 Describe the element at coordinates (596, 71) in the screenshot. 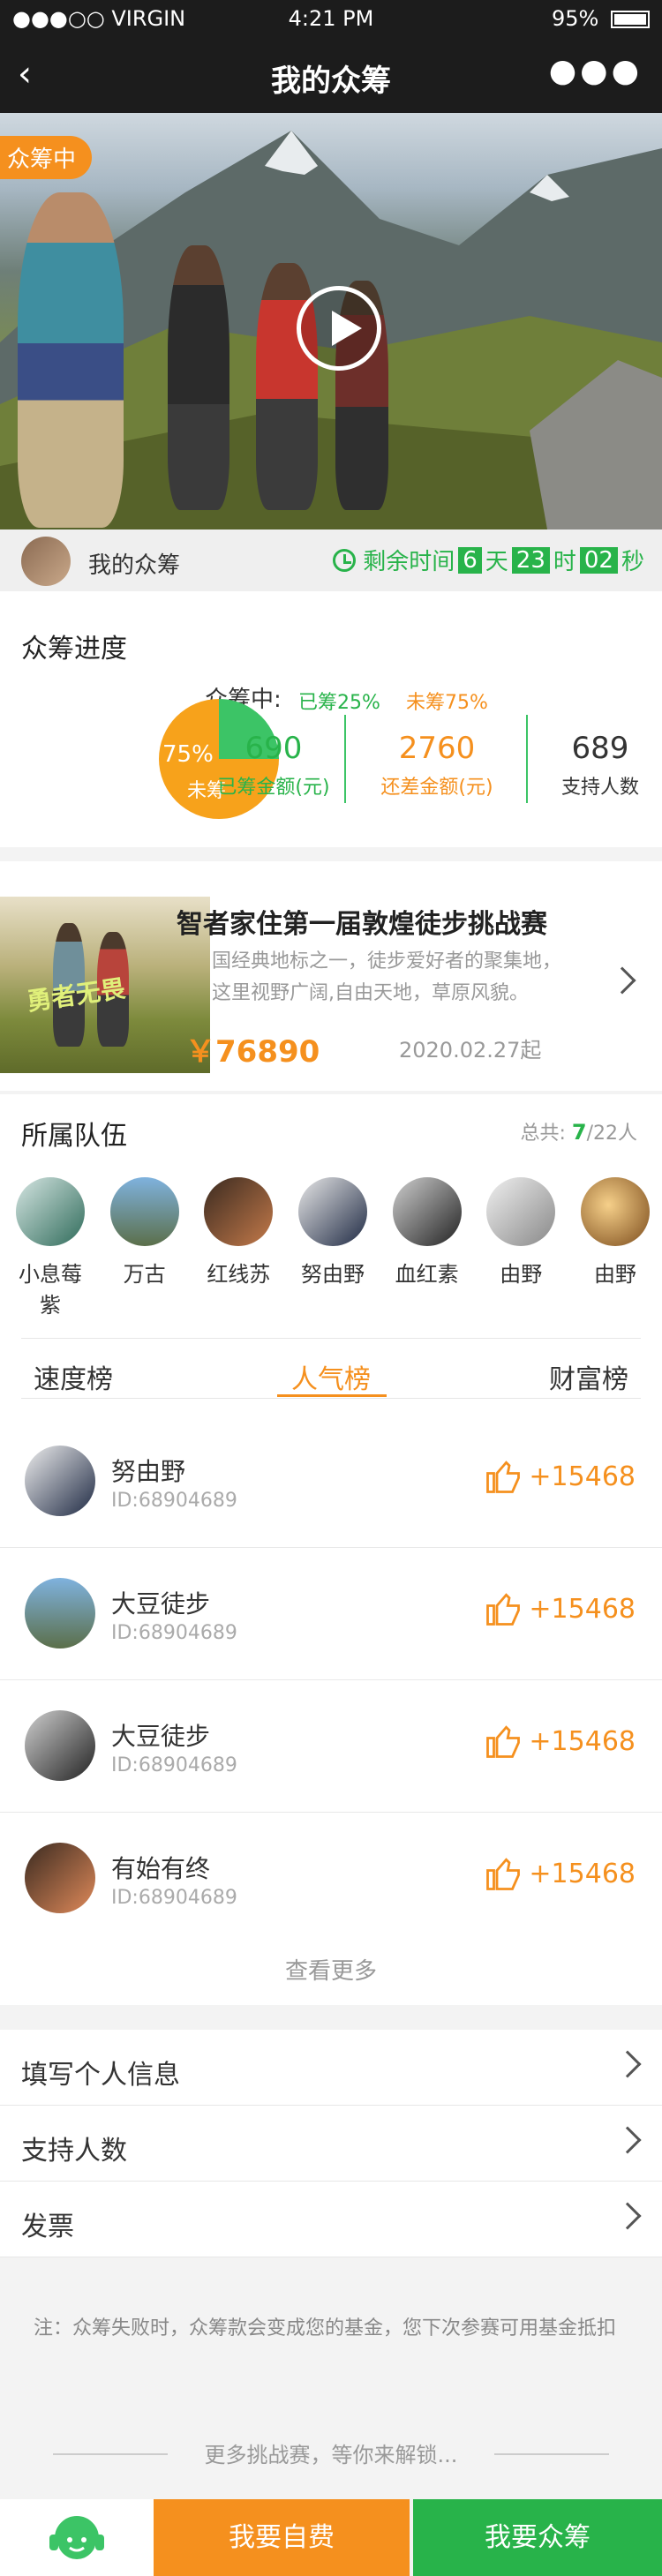

I see `more-dots-icon: ●●●` at that location.